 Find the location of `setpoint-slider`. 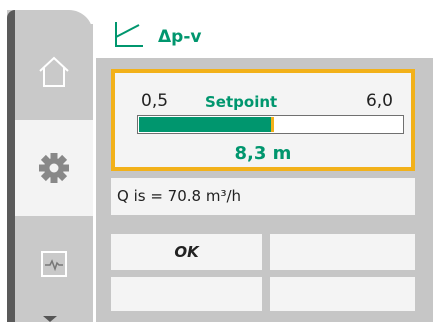

setpoint-slider is located at coordinates (270, 124).